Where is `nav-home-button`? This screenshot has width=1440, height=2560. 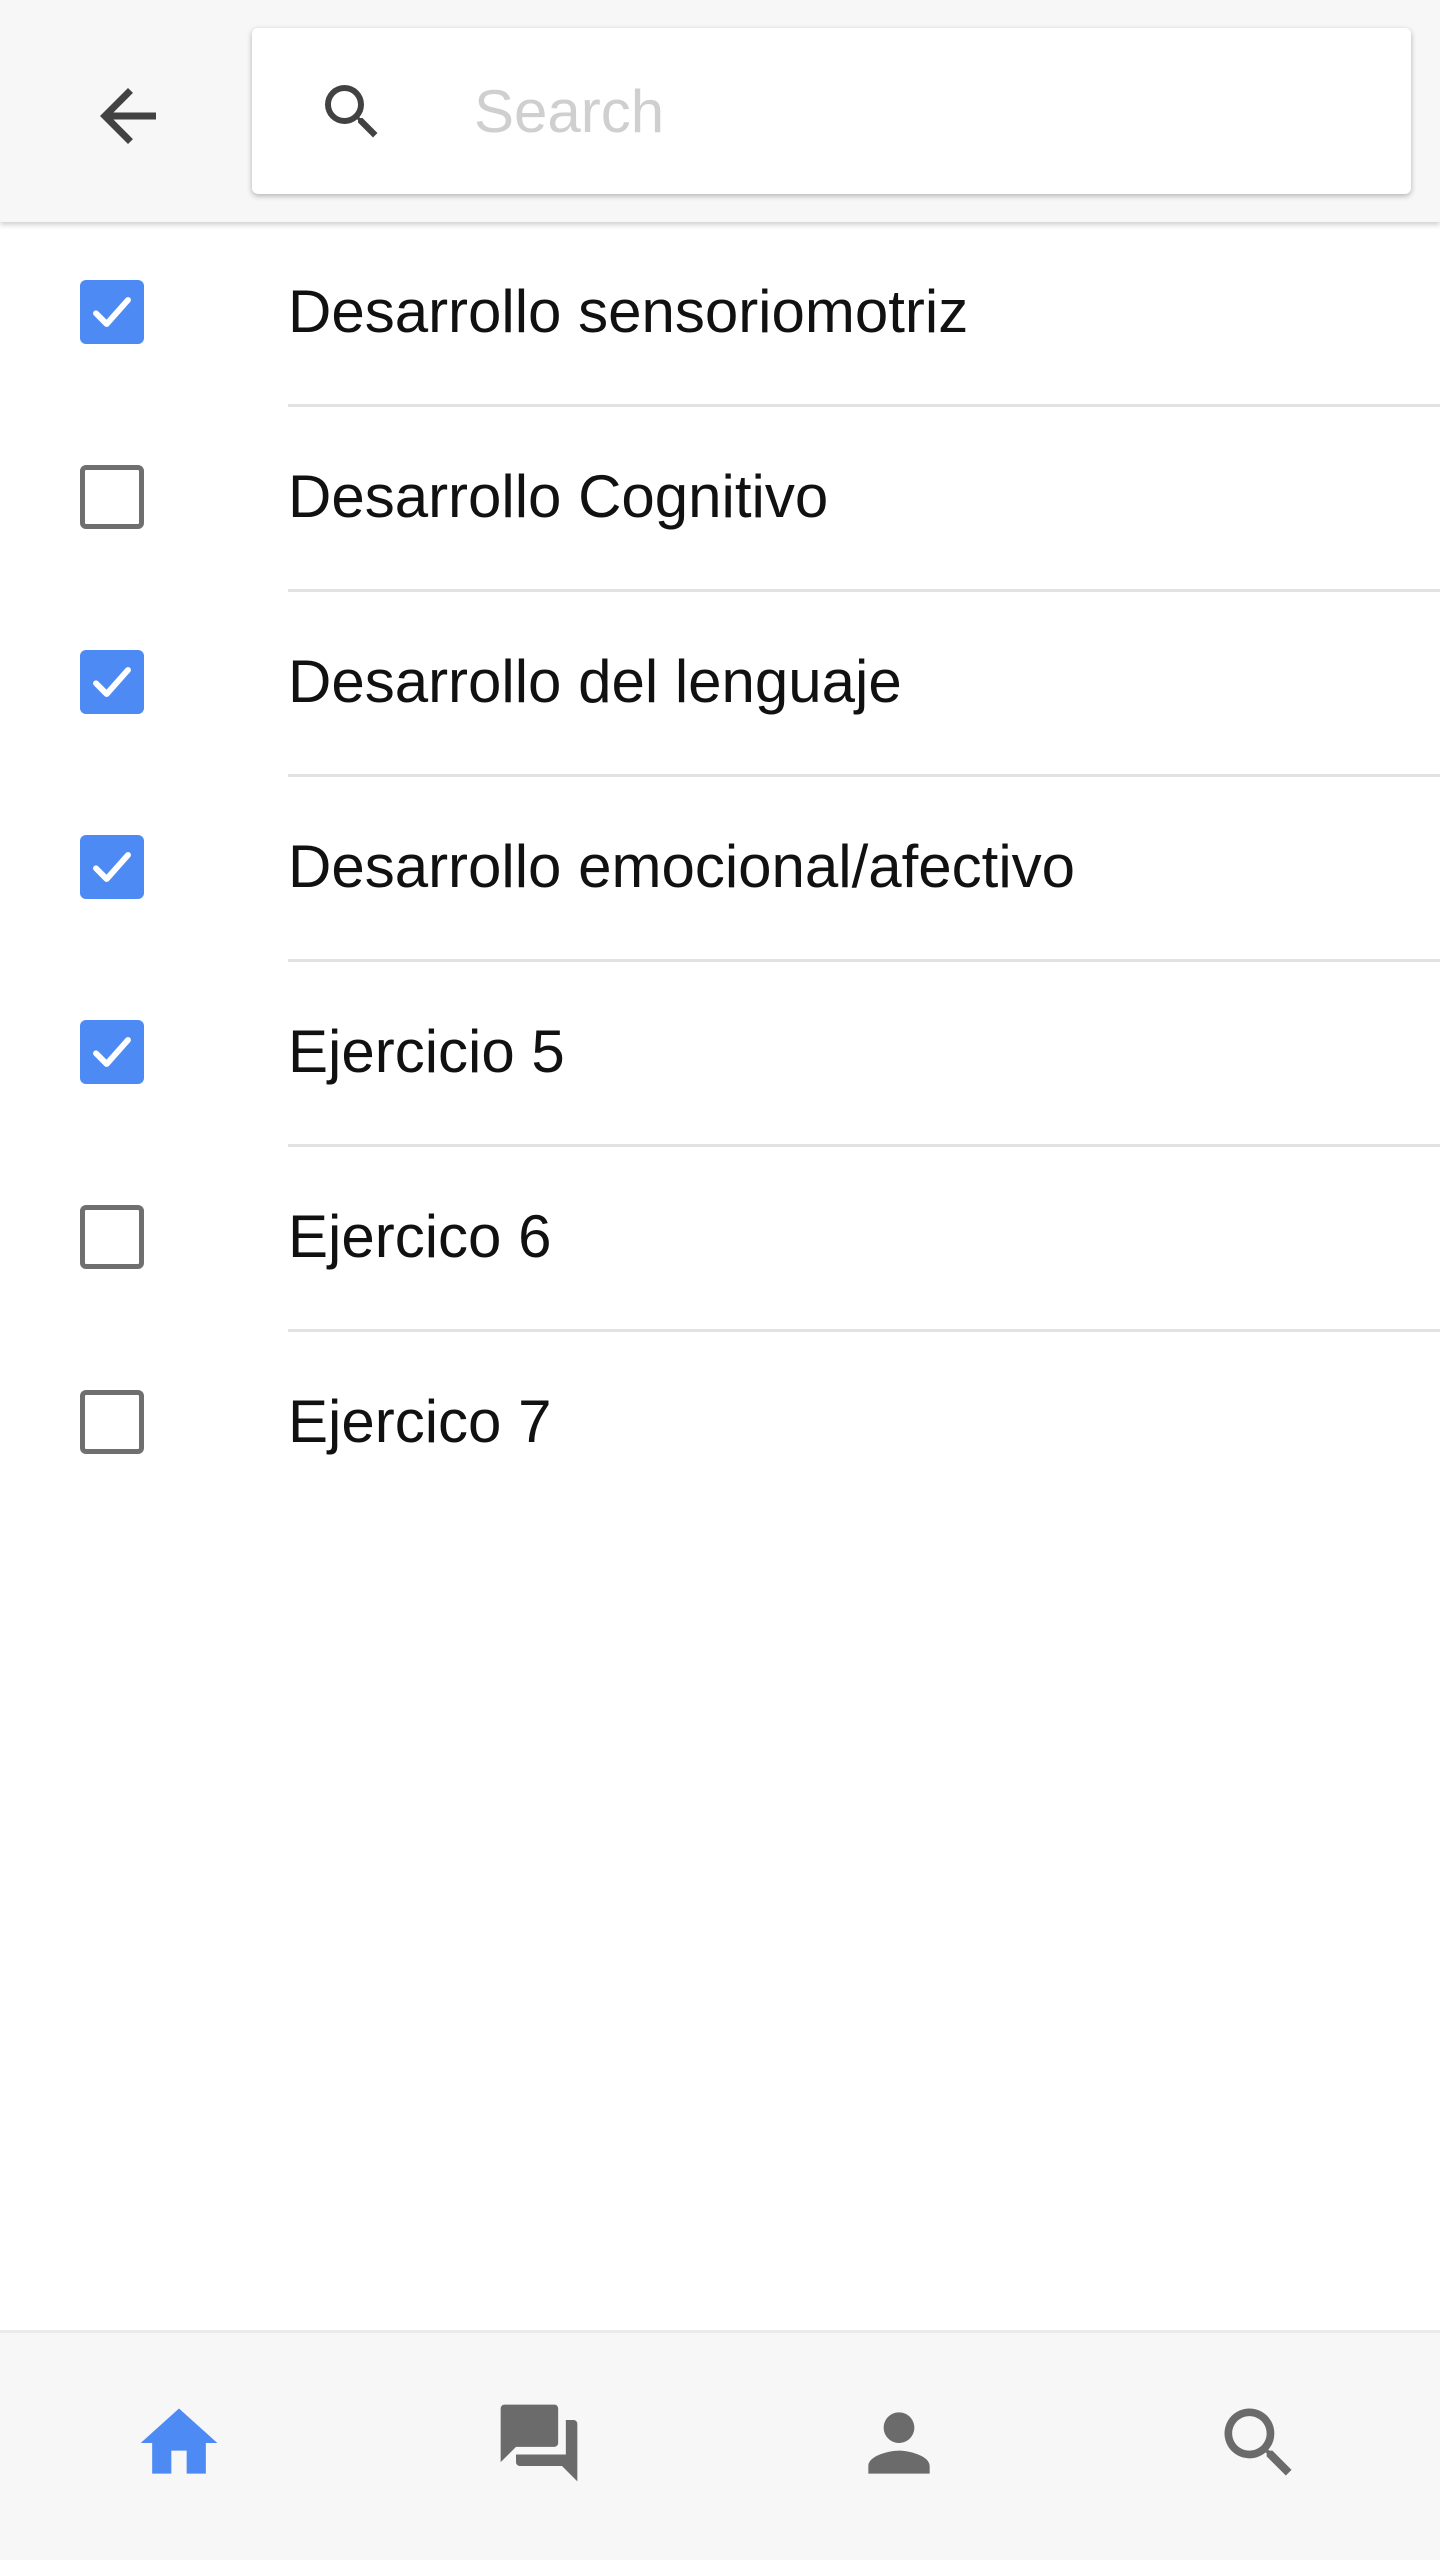 nav-home-button is located at coordinates (179, 2443).